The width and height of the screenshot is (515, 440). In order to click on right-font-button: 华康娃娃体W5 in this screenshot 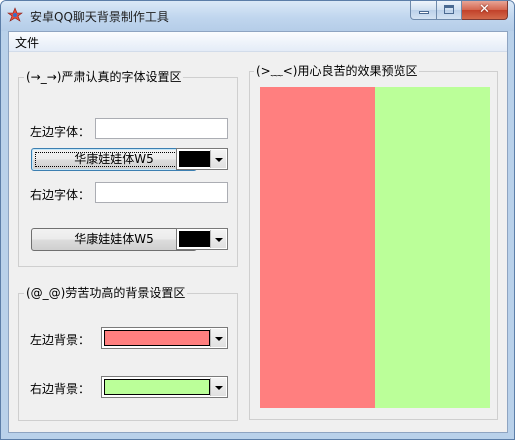, I will do `click(114, 239)`.